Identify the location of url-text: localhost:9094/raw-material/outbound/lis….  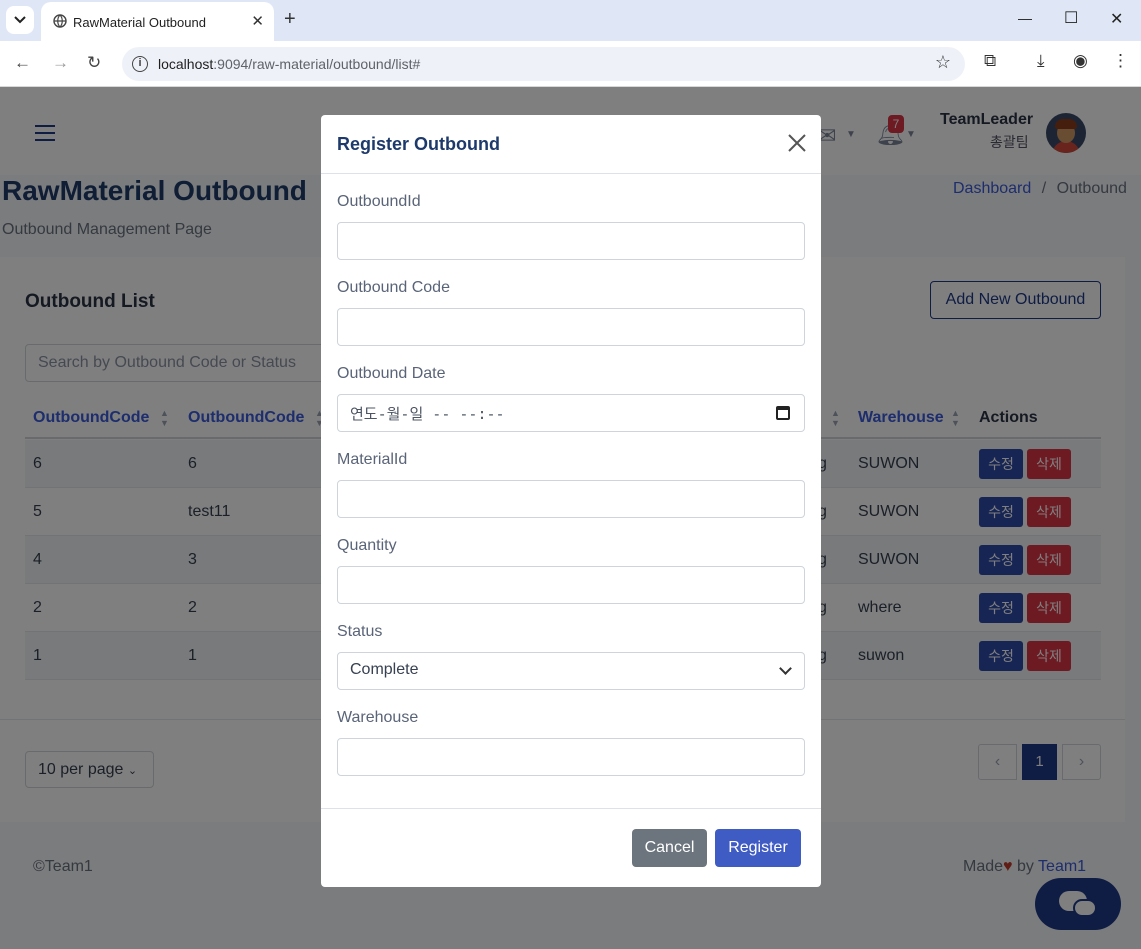
(289, 64).